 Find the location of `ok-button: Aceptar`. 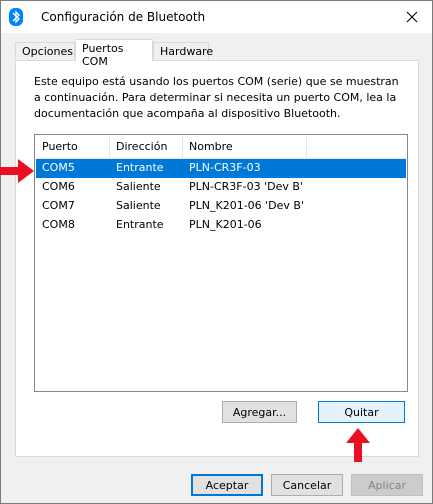

ok-button: Aceptar is located at coordinates (227, 485).